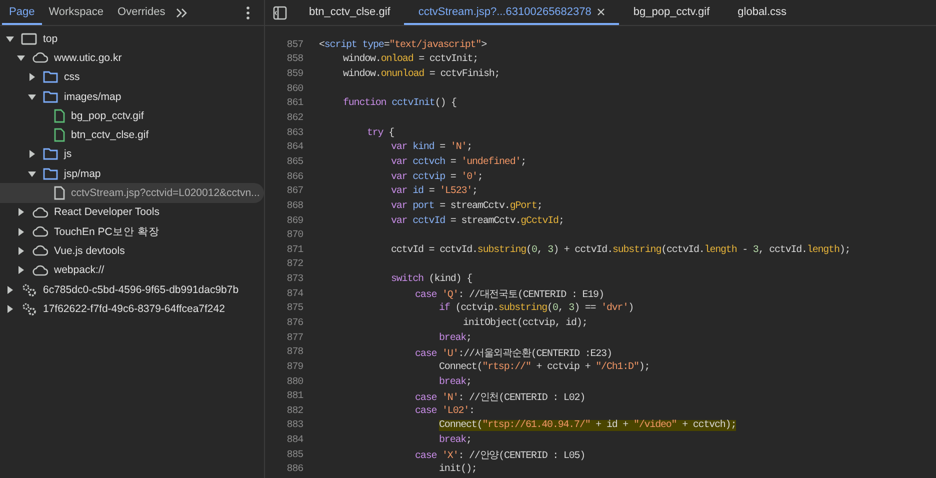 The height and width of the screenshot is (478, 936). What do you see at coordinates (132, 154) in the screenshot?
I see `tree-item: js` at bounding box center [132, 154].